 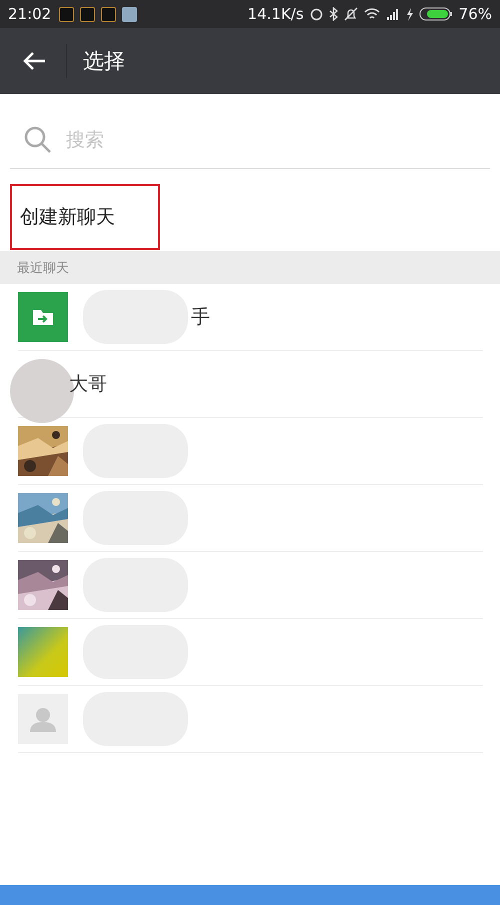 I want to click on status-time: 21:02, so click(x=30, y=14).